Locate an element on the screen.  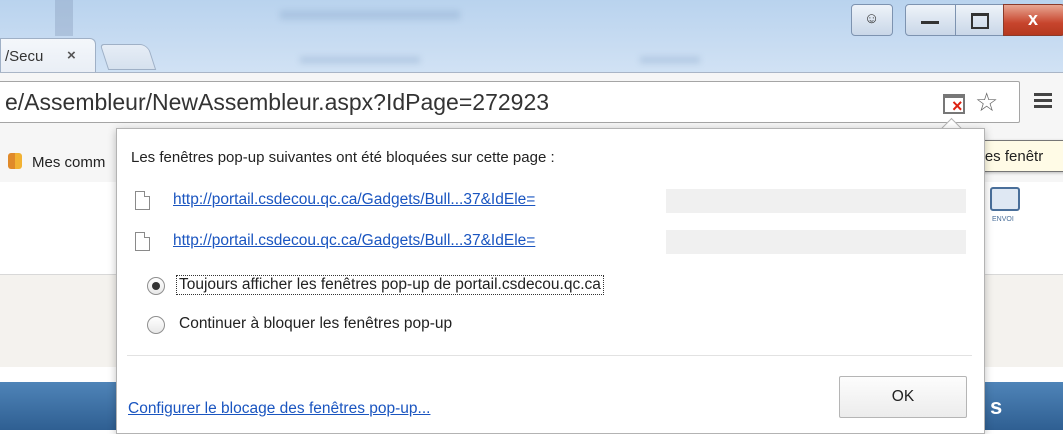
send-icon-caption: ENVOI is located at coordinates (1003, 219).